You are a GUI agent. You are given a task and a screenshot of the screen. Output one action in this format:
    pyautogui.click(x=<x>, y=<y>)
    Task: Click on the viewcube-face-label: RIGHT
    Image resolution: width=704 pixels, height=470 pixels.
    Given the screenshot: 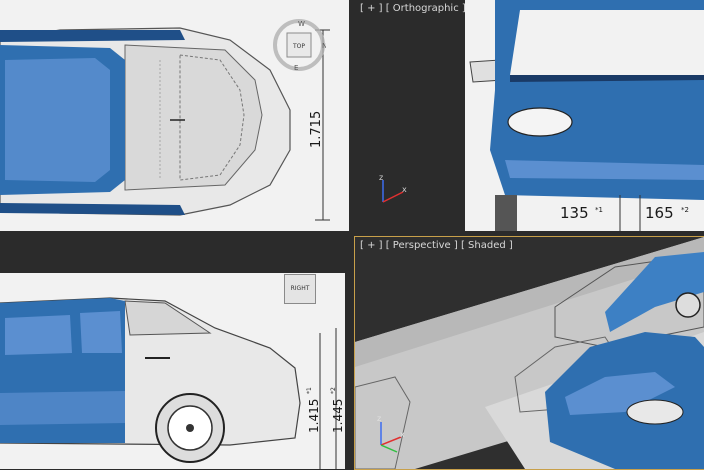 What is the action you would take?
    pyautogui.click(x=300, y=288)
    